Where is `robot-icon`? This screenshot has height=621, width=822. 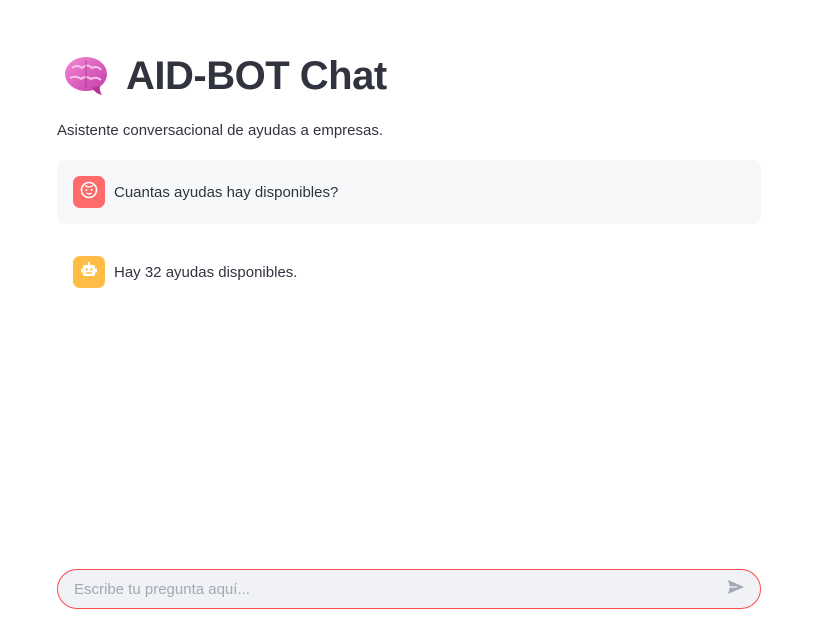
robot-icon is located at coordinates (89, 272).